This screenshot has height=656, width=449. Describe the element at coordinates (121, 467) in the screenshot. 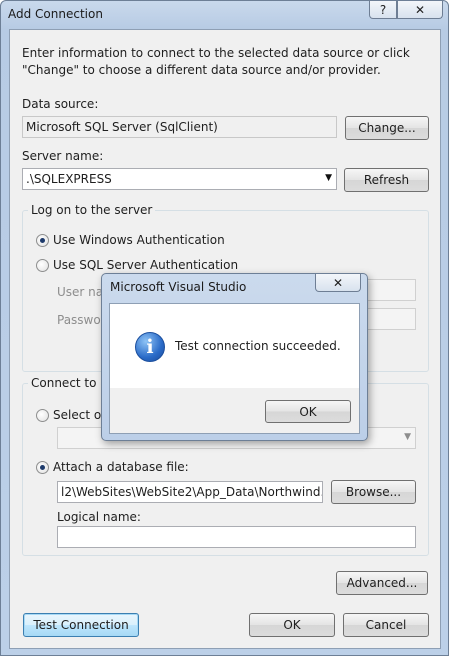

I see `attach-db-label: Attach a database file:` at that location.